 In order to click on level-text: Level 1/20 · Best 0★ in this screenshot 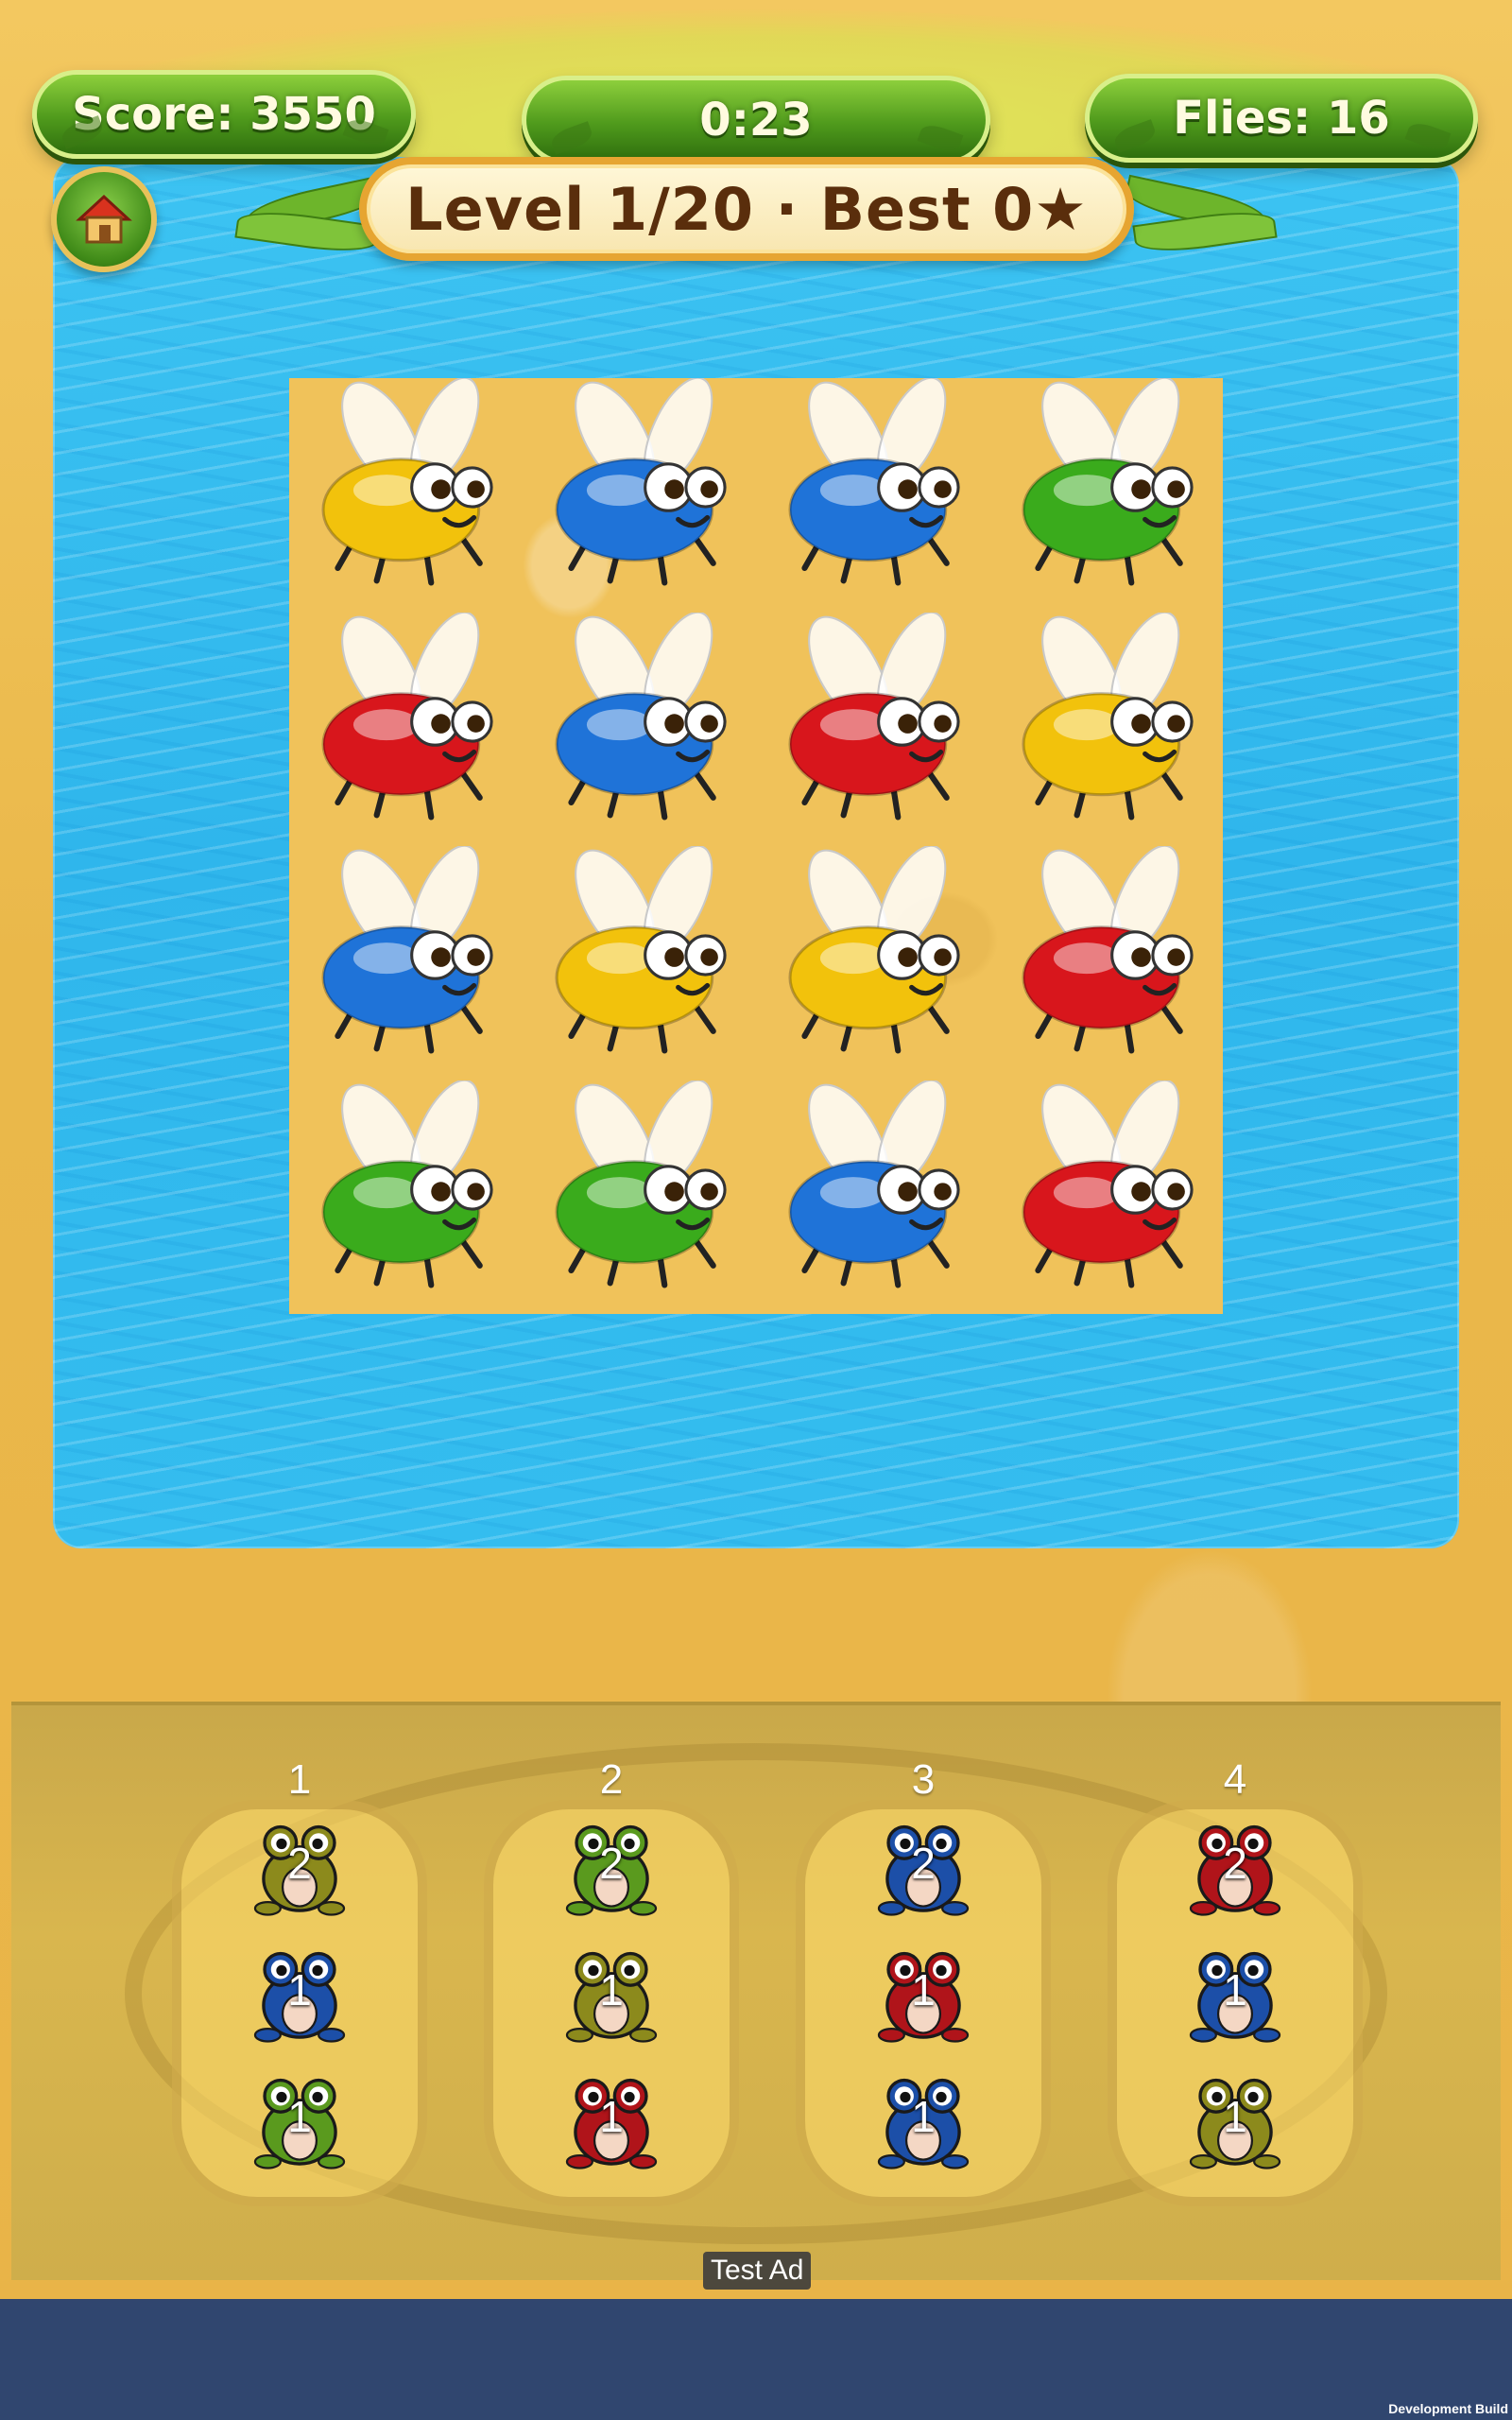, I will do `click(746, 209)`.